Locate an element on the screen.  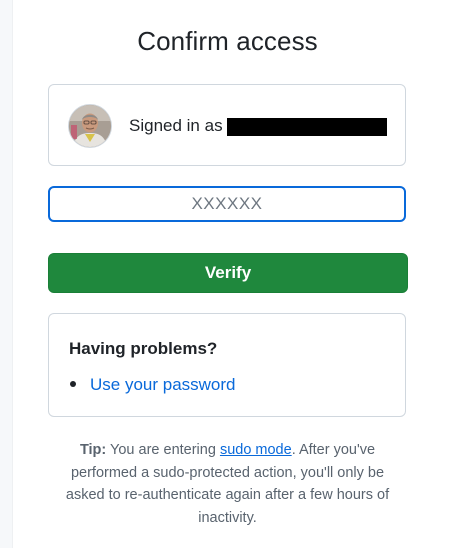
signed-in-label: Signed in as is located at coordinates (176, 125).